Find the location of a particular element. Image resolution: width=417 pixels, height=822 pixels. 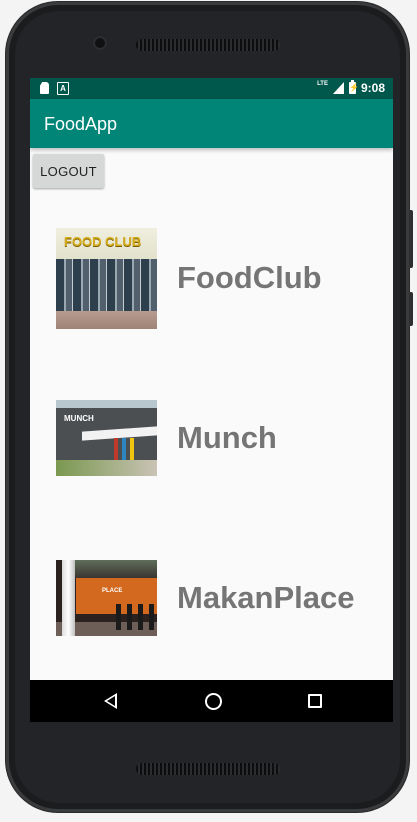

nav-back-button is located at coordinates (110, 701).